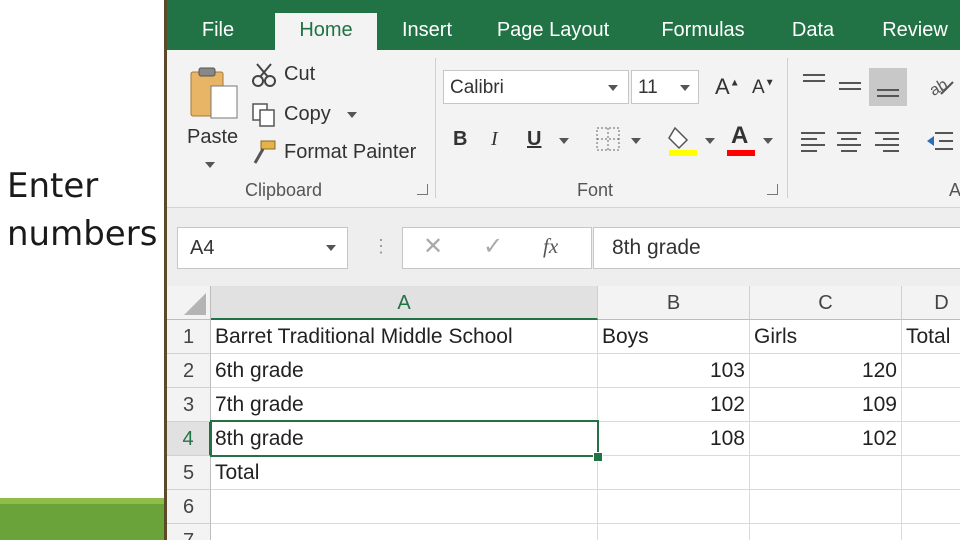  I want to click on tab-formulas: Formulas, so click(703, 31).